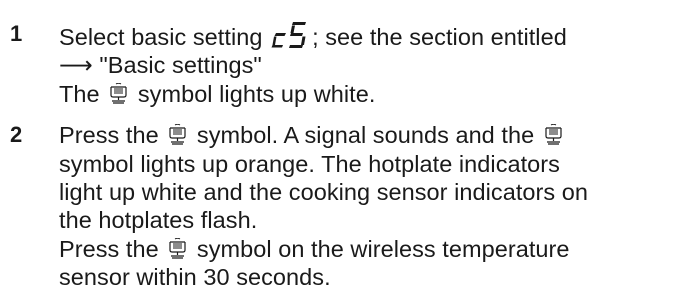 The image size is (685, 308). What do you see at coordinates (16, 135) in the screenshot?
I see `step-number: 2` at bounding box center [16, 135].